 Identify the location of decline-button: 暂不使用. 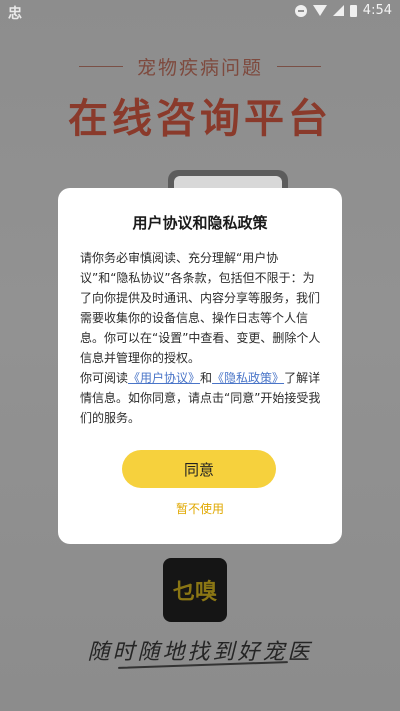
(200, 508).